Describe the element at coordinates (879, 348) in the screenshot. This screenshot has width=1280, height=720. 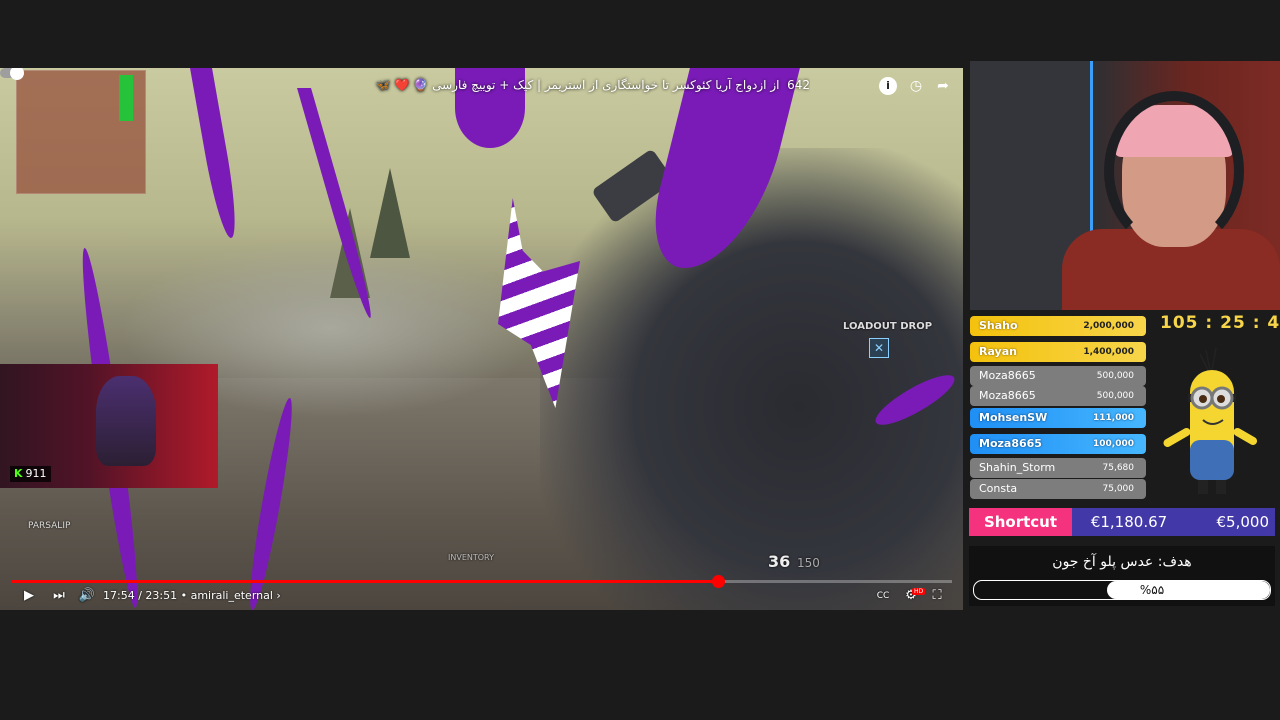
I see `loadout-drop-icon: ✕` at that location.